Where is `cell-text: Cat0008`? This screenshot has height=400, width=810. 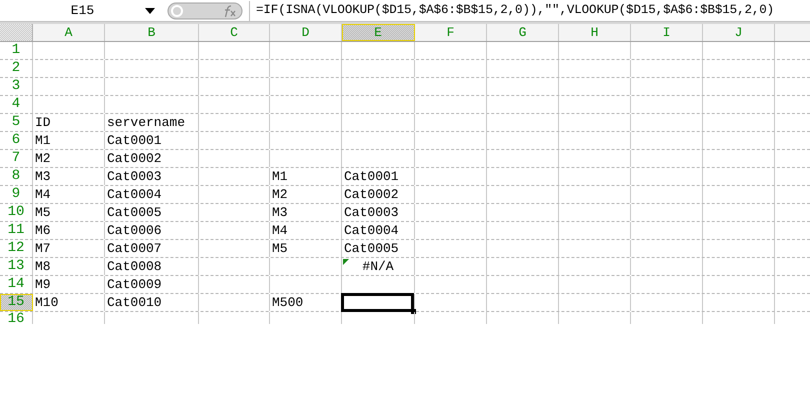 cell-text: Cat0008 is located at coordinates (134, 267).